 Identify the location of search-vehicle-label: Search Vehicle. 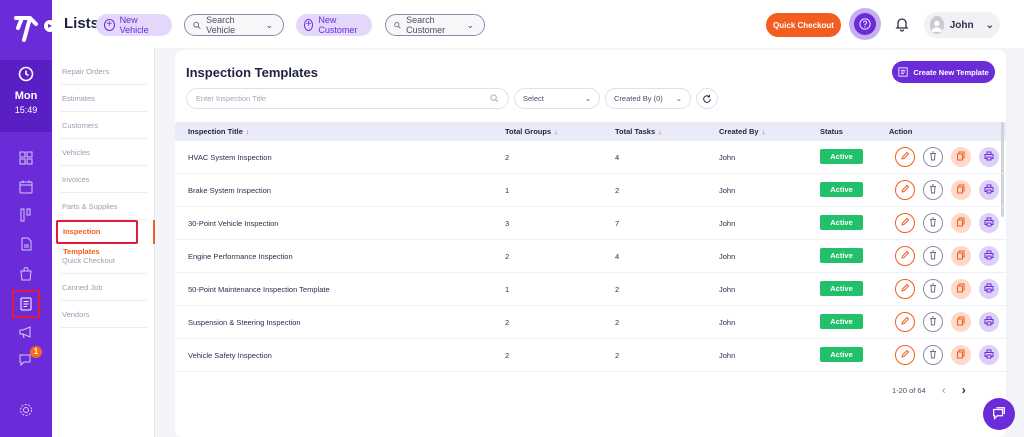
(221, 25).